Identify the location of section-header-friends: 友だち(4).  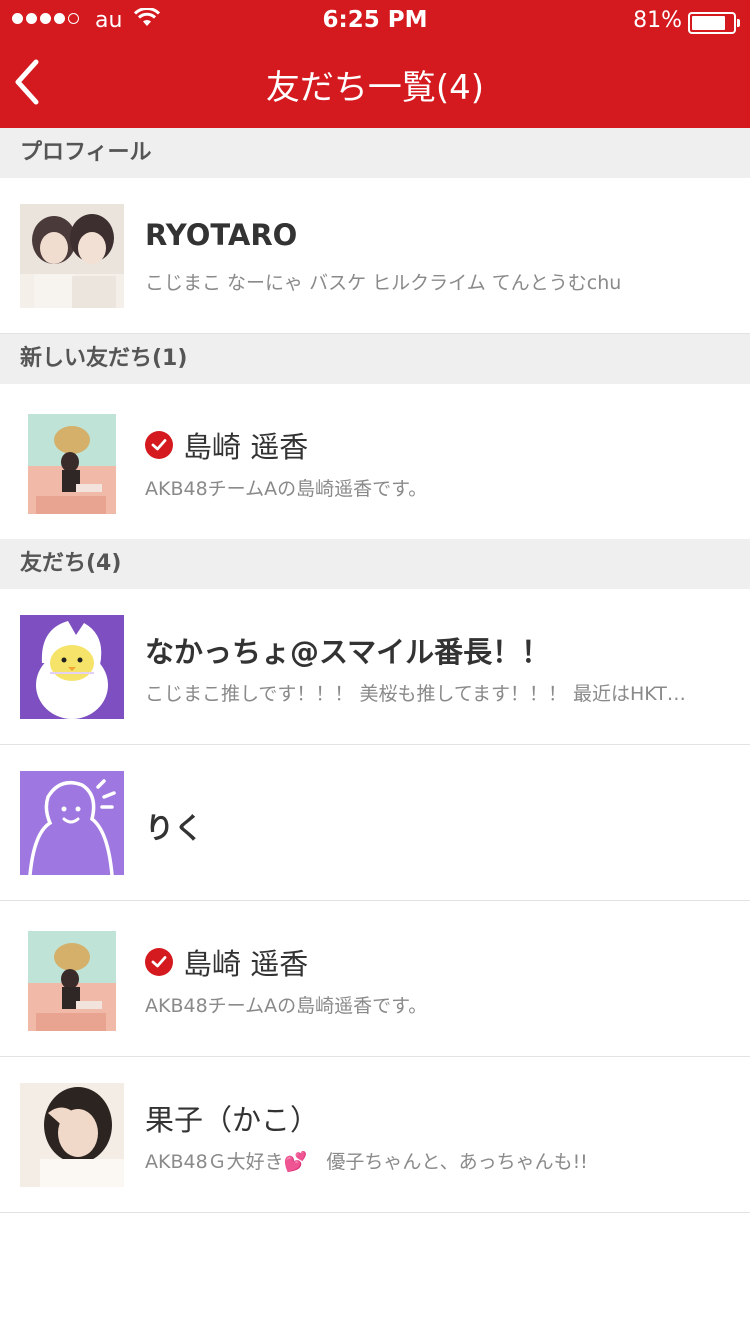
(375, 564).